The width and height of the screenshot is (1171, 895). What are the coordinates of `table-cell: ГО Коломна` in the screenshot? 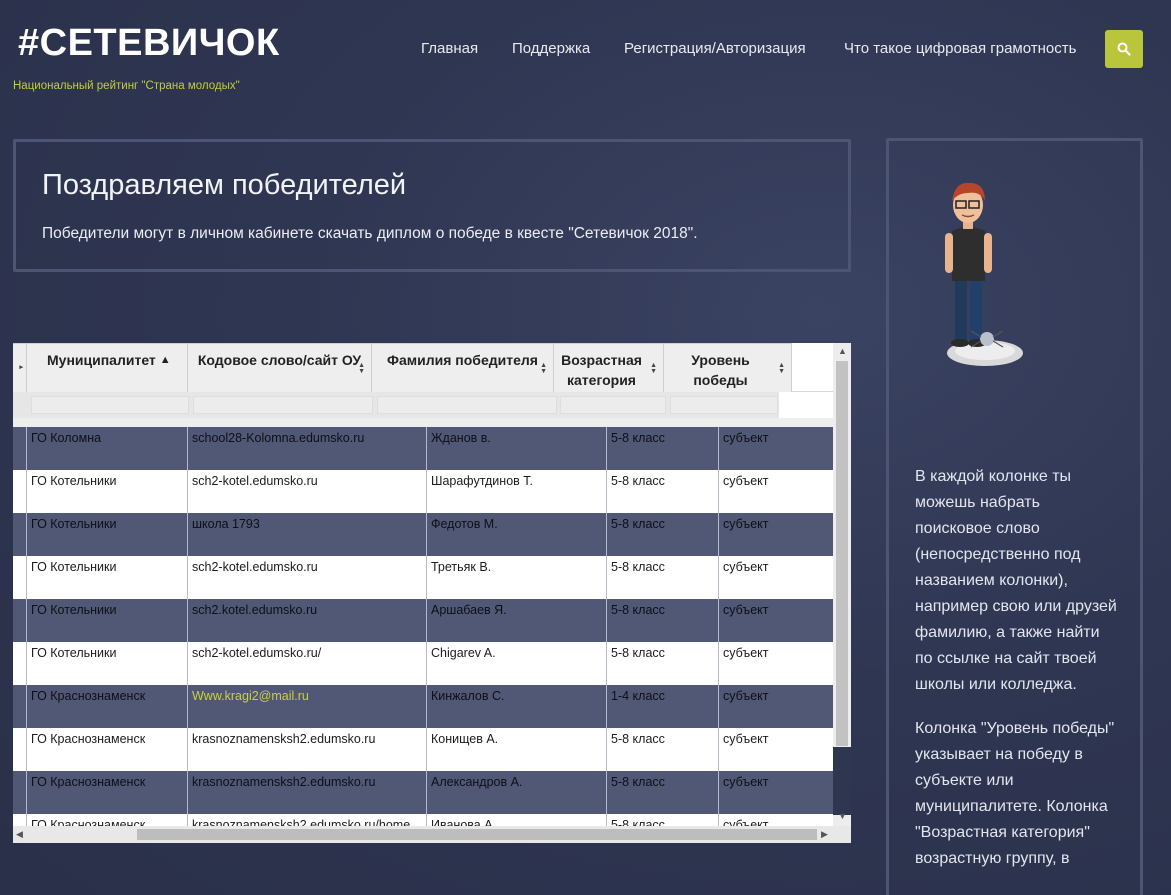 It's located at (107, 448).